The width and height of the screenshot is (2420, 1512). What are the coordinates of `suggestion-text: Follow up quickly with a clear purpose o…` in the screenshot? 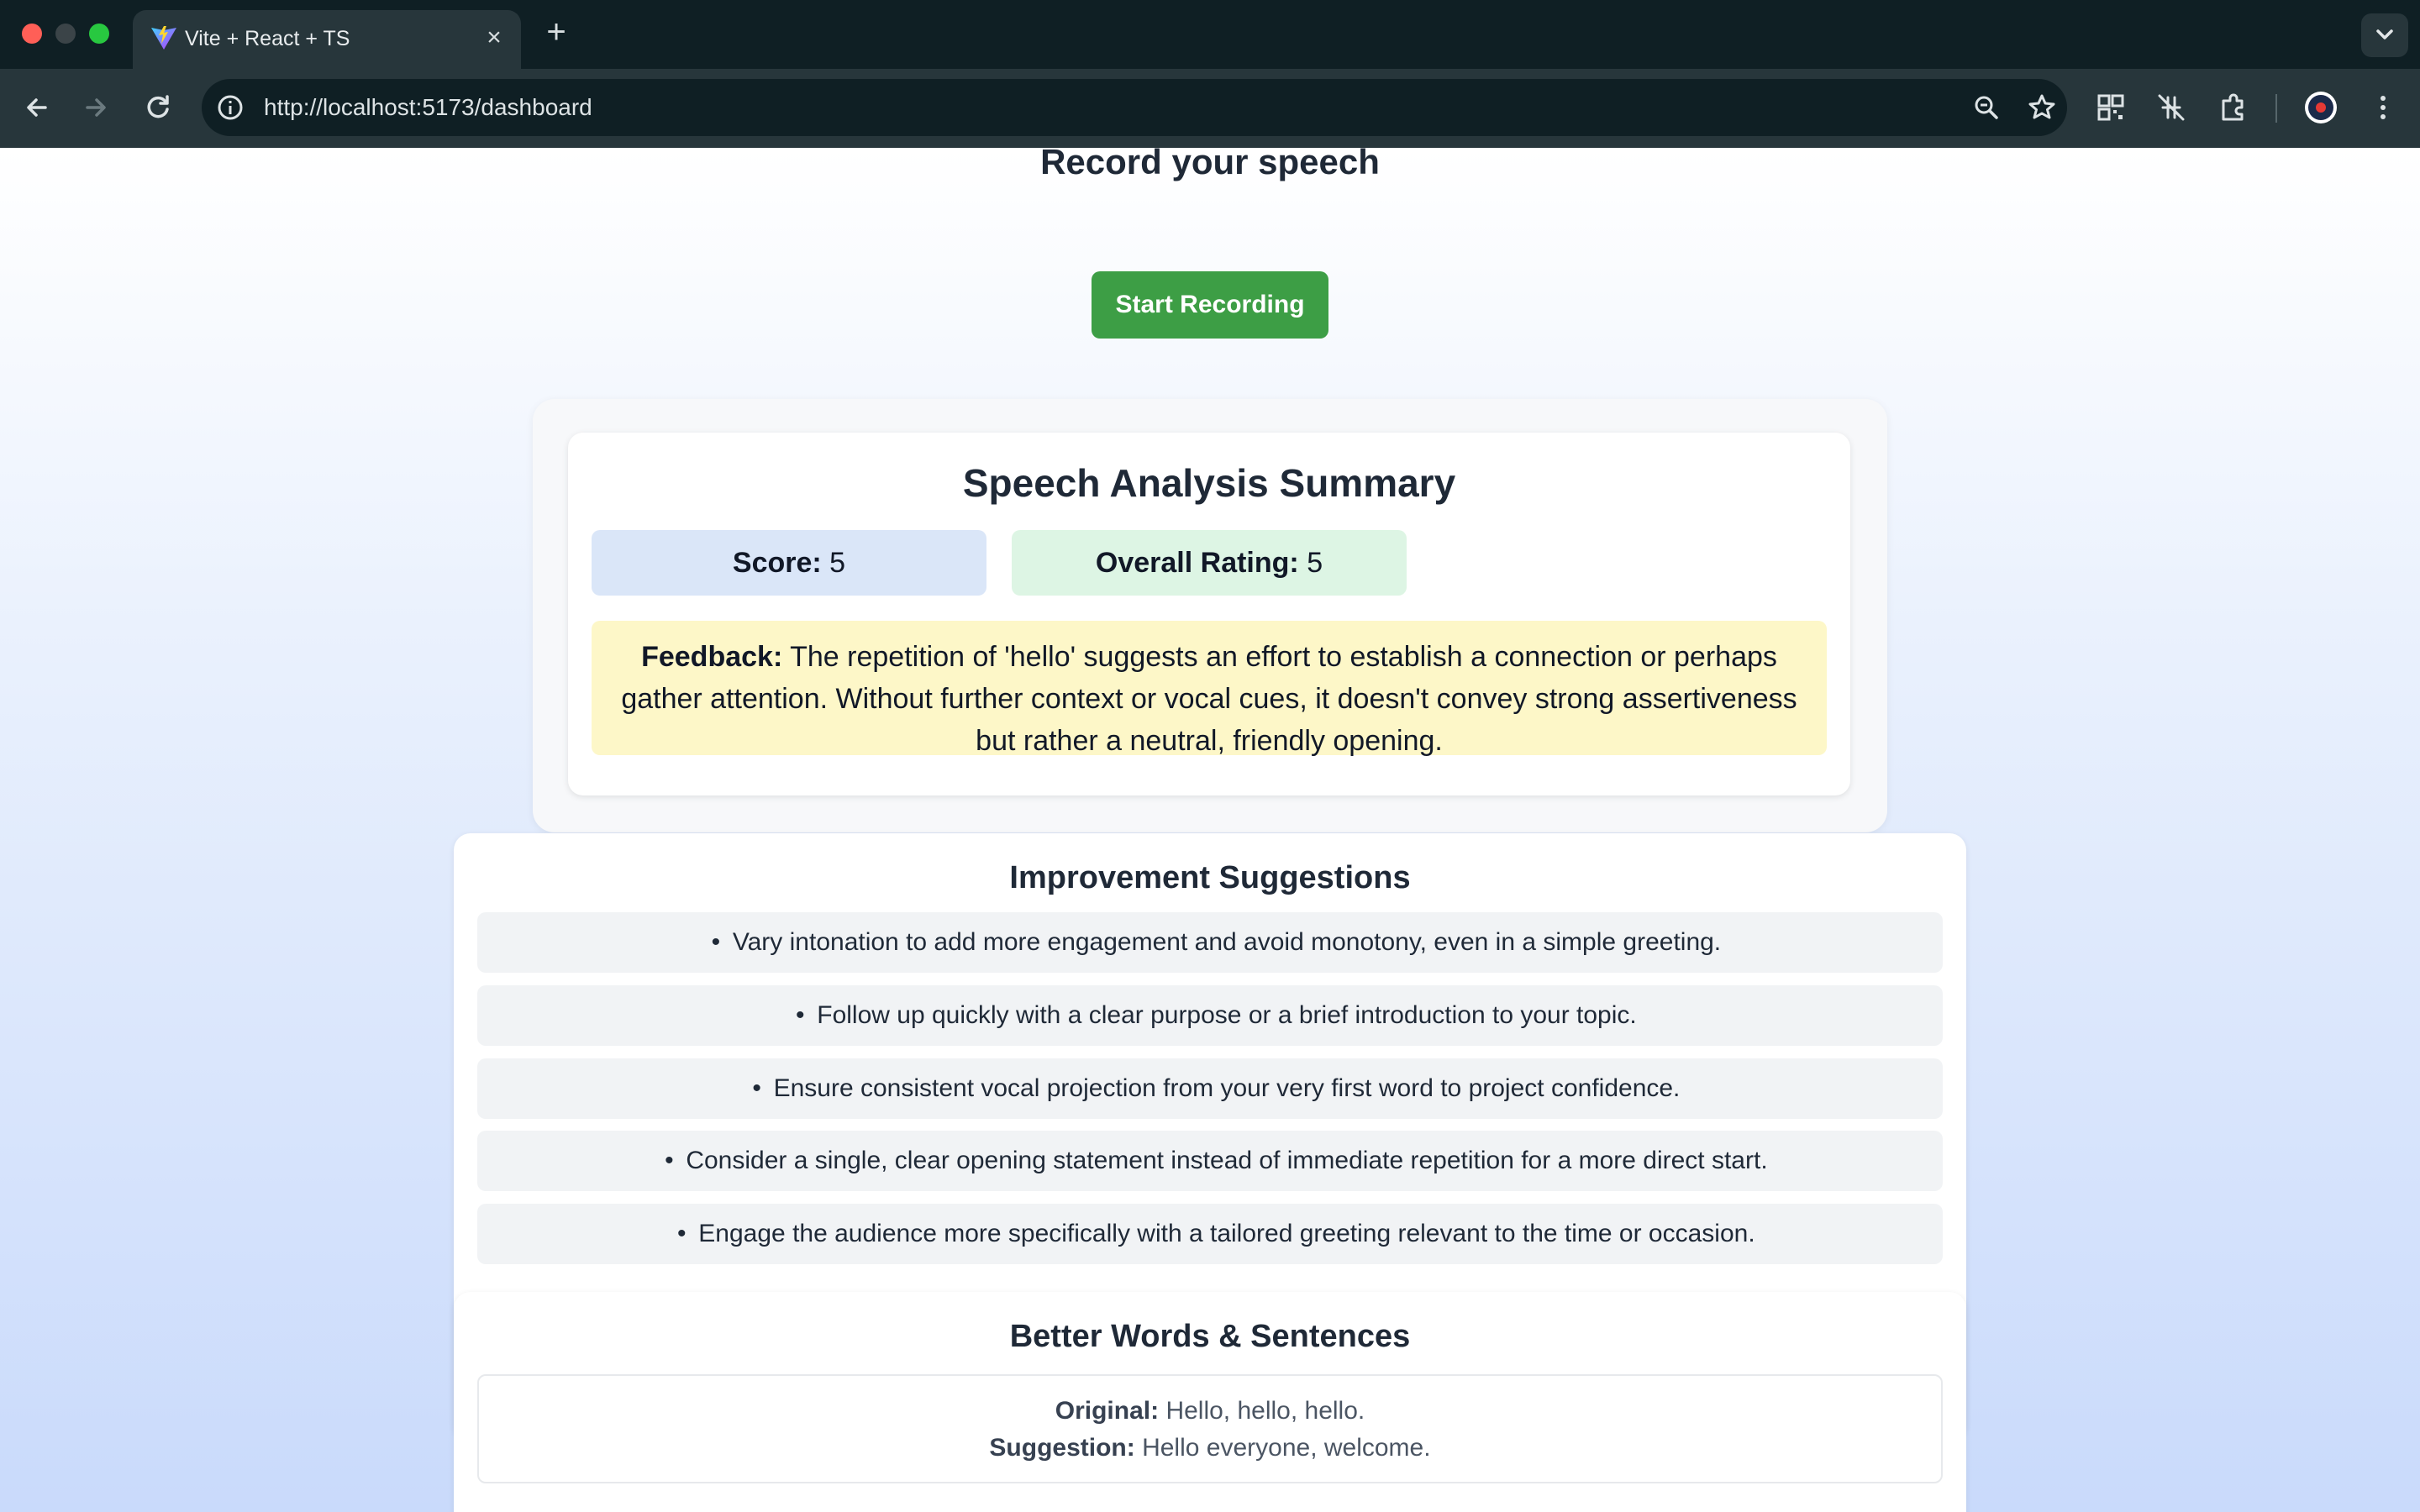 It's located at (1227, 1015).